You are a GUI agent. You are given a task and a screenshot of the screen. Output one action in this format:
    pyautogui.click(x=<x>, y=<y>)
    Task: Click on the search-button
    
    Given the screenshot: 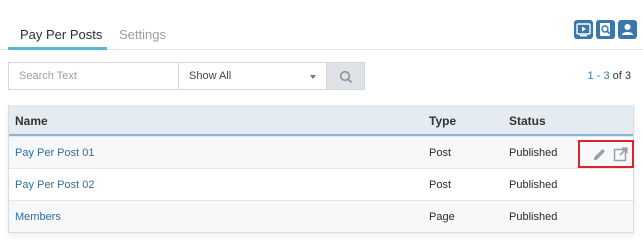 What is the action you would take?
    pyautogui.click(x=346, y=76)
    